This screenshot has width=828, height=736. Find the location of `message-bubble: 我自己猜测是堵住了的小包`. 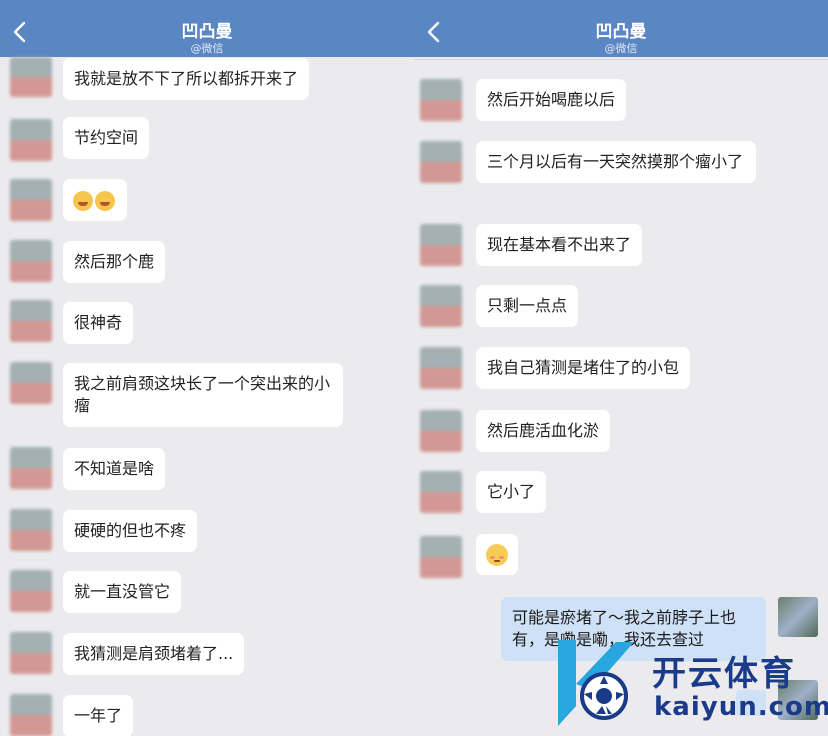

message-bubble: 我自己猜测是堵住了的小包 is located at coordinates (583, 368).